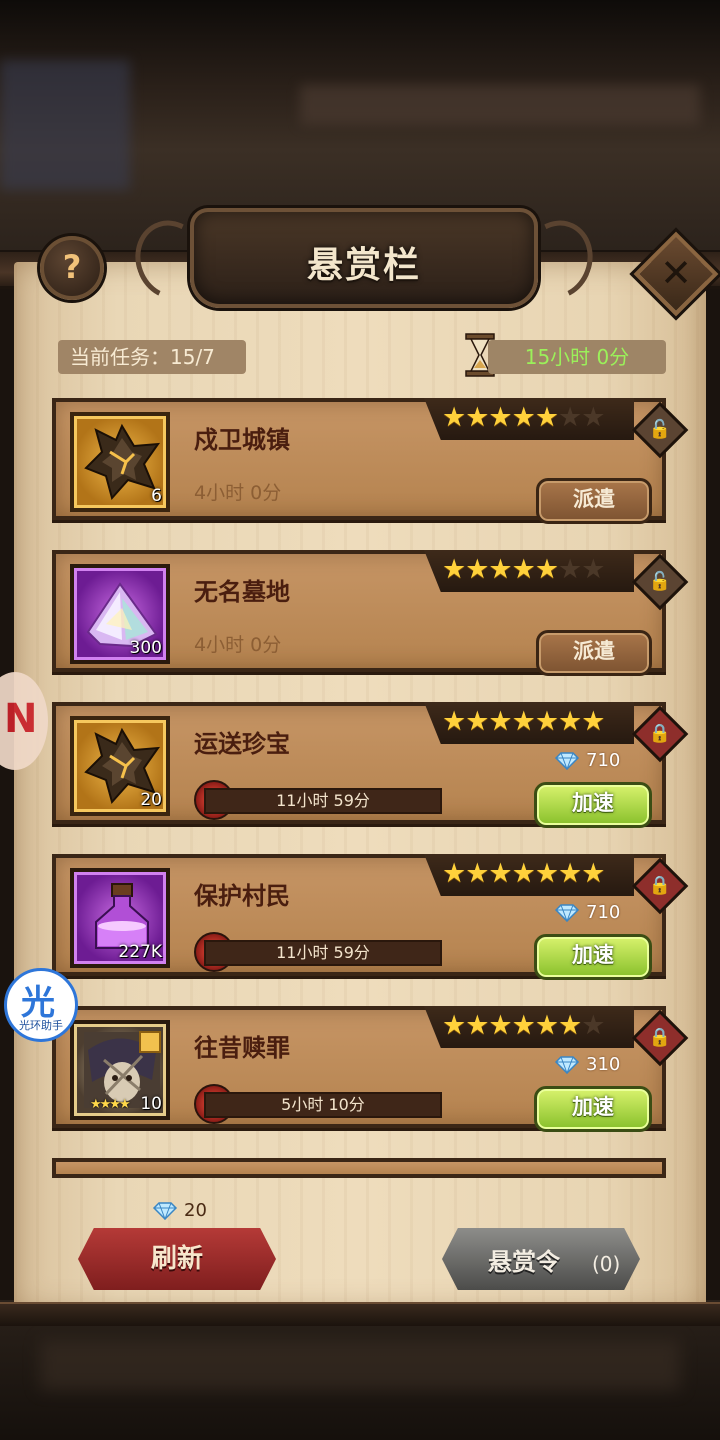  I want to click on panel-bottom-rim, so click(360, 1314).